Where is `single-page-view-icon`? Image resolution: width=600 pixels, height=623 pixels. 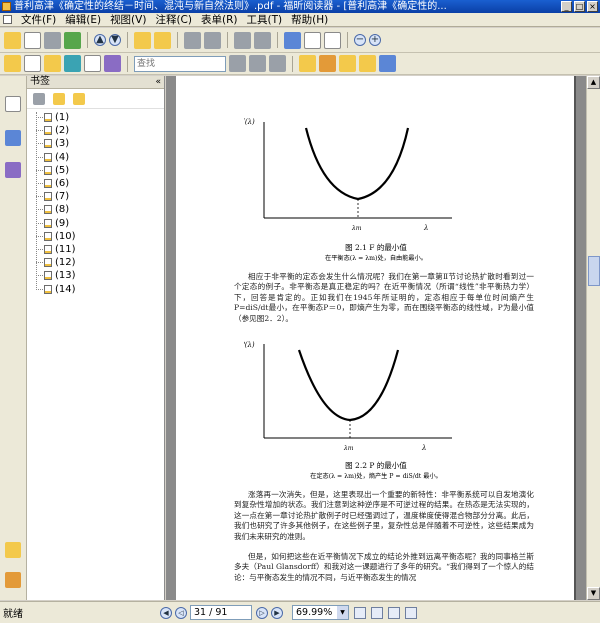 single-page-view-icon is located at coordinates (360, 612).